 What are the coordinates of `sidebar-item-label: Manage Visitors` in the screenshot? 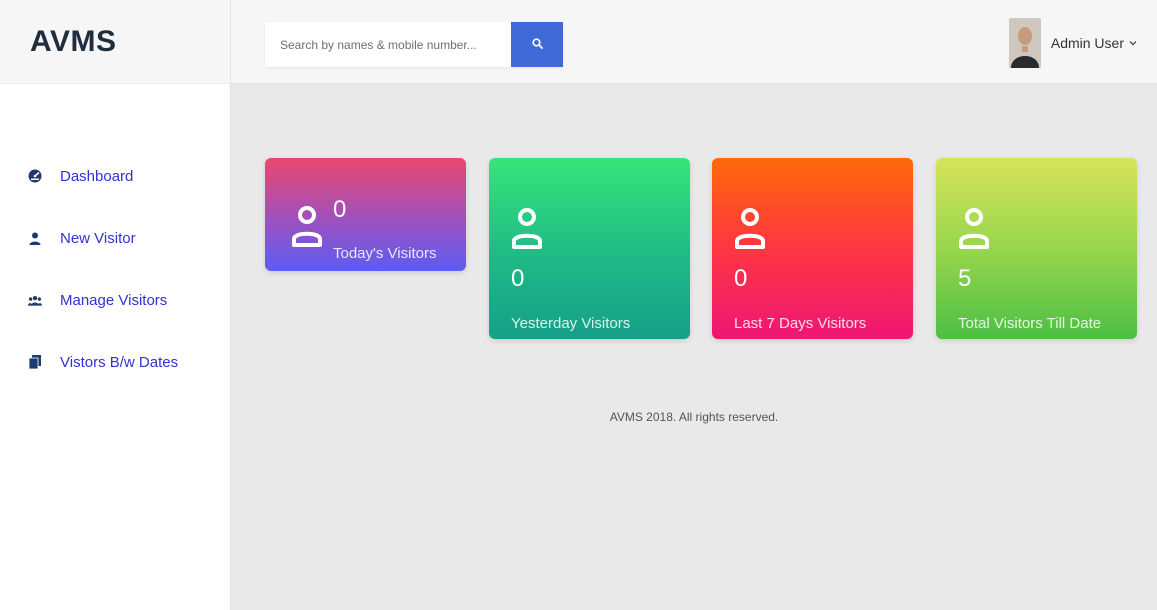 It's located at (114, 300).